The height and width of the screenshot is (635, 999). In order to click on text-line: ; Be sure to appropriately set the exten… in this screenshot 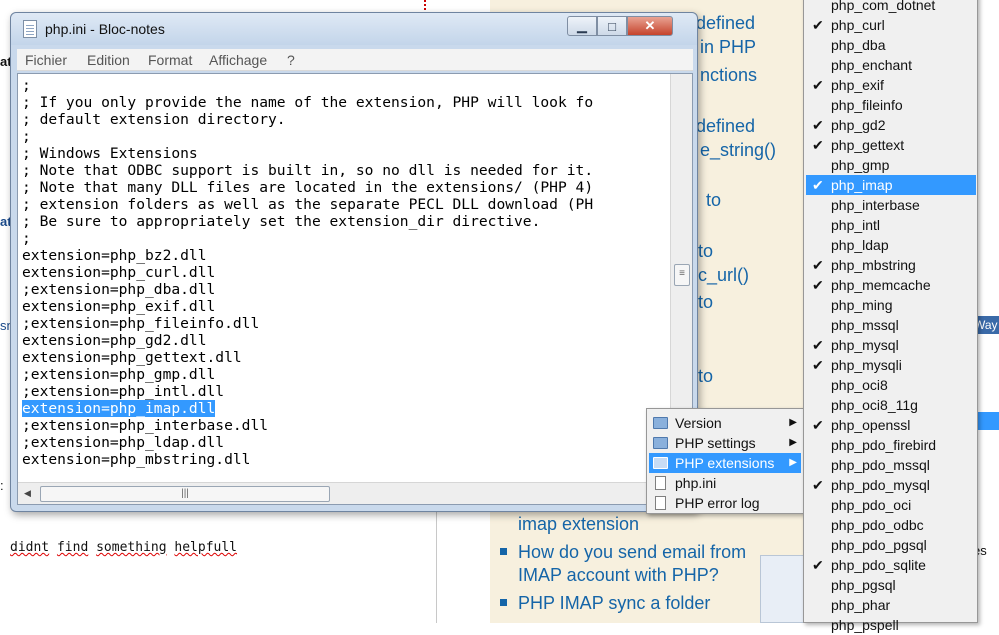, I will do `click(342, 221)`.